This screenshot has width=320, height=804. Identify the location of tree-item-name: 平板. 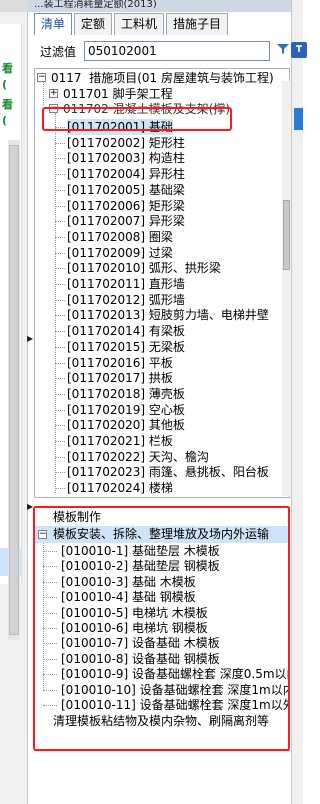
(160, 362).